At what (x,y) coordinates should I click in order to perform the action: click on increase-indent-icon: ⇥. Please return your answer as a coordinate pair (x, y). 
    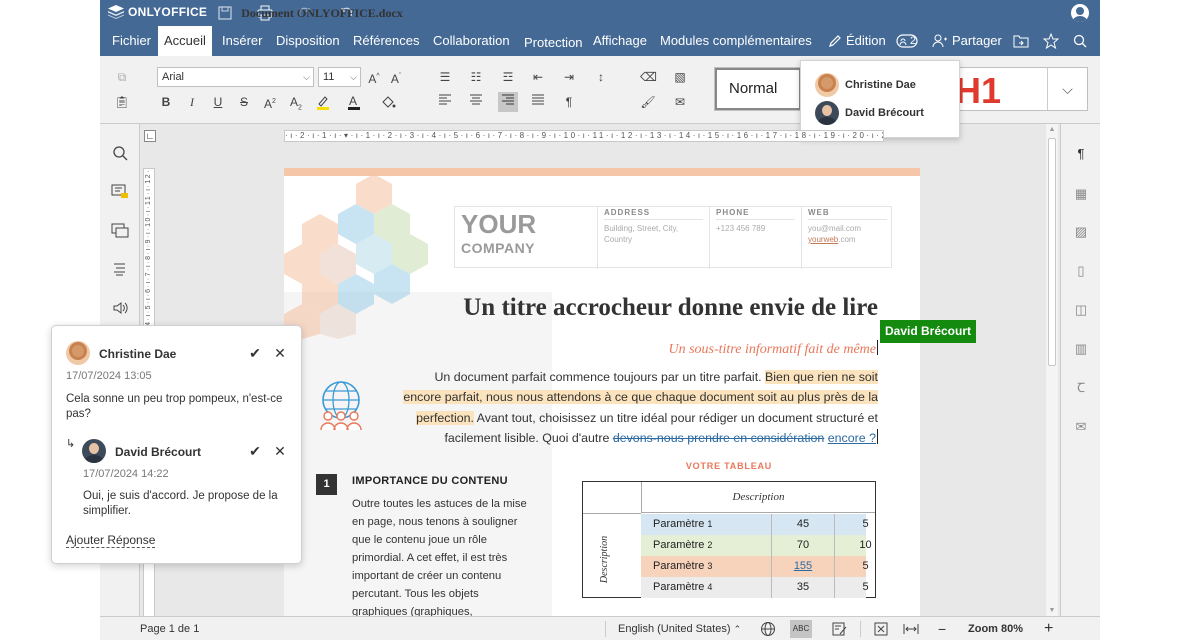
    Looking at the image, I should click on (569, 77).